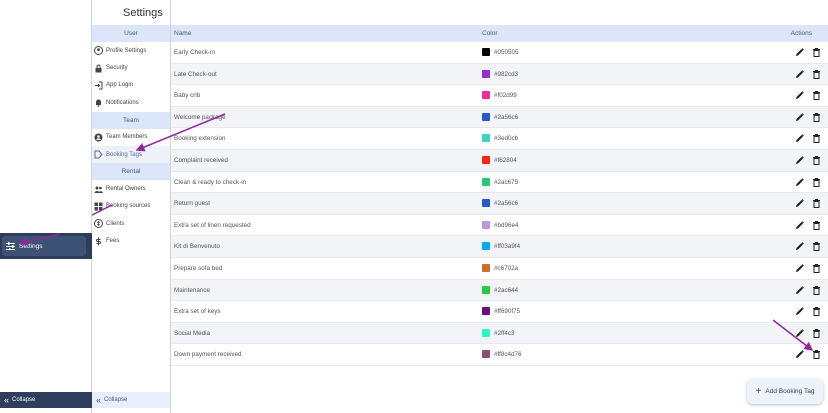  I want to click on sidebar-item-profile-settings: Profile Settings, so click(131, 50).